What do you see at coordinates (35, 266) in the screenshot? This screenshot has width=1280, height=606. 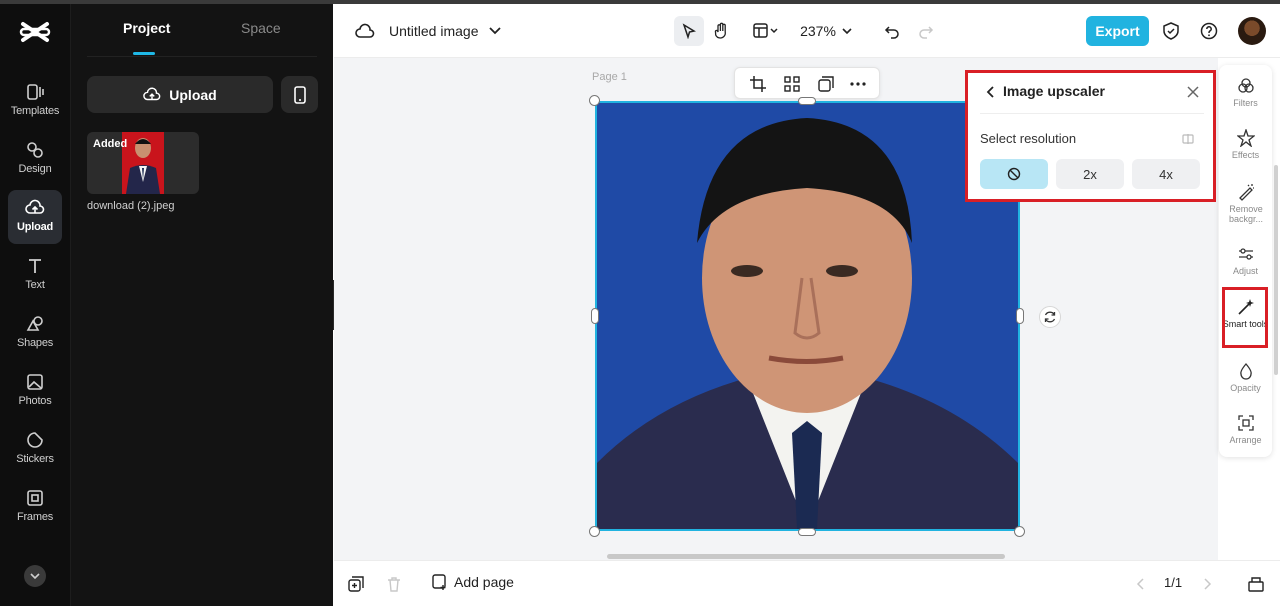 I see `text-icon` at bounding box center [35, 266].